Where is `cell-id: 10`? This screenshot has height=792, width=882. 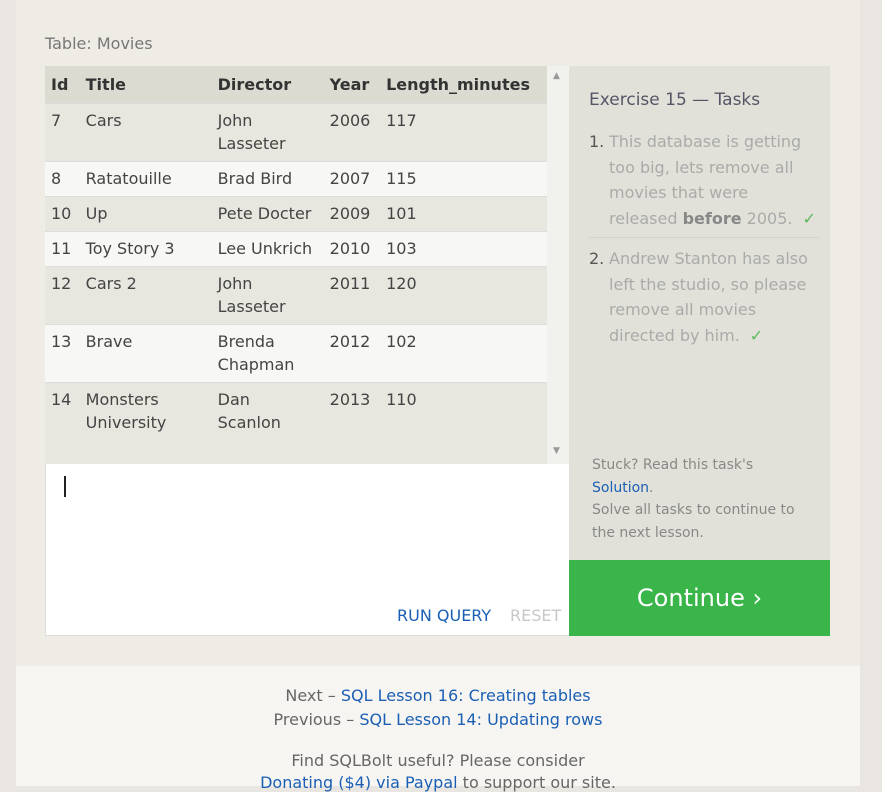
cell-id: 10 is located at coordinates (62, 214).